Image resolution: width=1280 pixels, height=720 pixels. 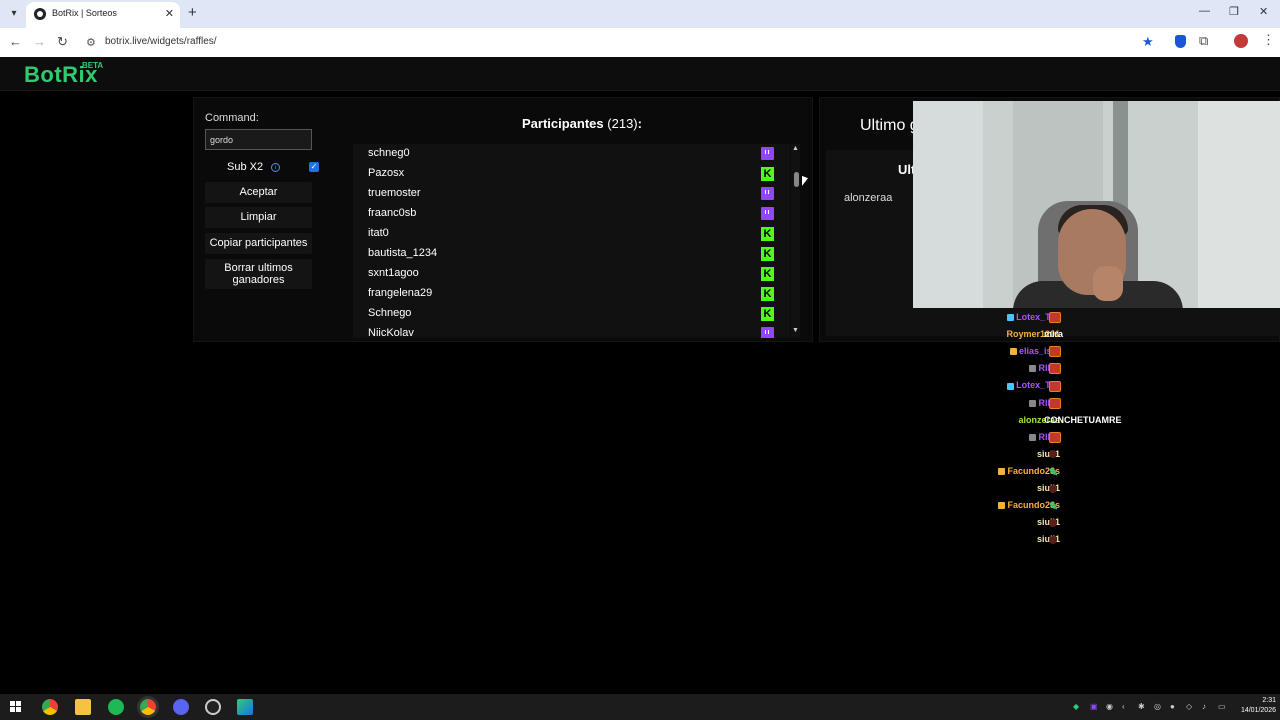 I want to click on chrome-profile-icon, so click(x=148, y=707).